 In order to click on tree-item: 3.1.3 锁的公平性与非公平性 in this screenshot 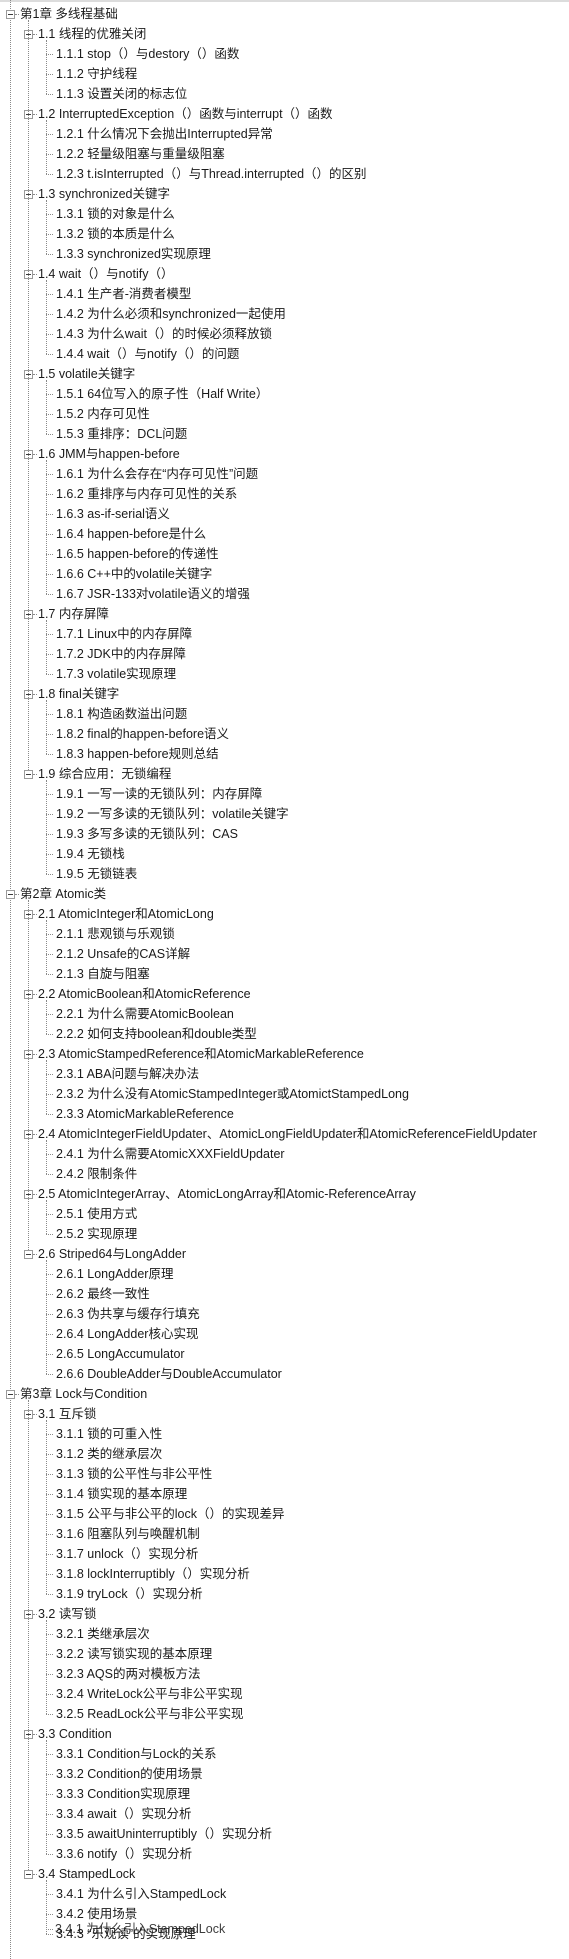, I will do `click(284, 1474)`.